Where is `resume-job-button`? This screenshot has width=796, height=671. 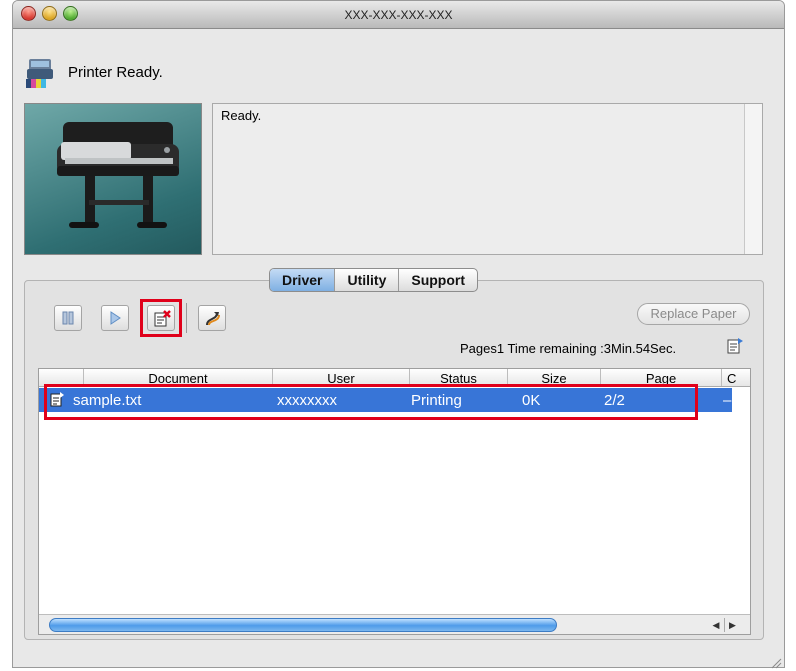
resume-job-button is located at coordinates (115, 318).